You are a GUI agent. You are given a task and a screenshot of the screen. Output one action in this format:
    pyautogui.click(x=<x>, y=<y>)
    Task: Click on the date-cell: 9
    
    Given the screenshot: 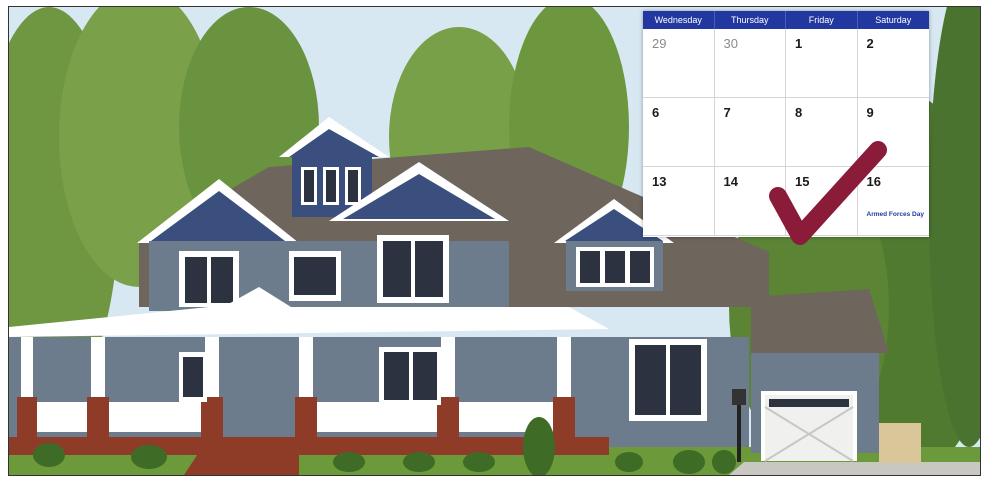 What is the action you would take?
    pyautogui.click(x=893, y=132)
    